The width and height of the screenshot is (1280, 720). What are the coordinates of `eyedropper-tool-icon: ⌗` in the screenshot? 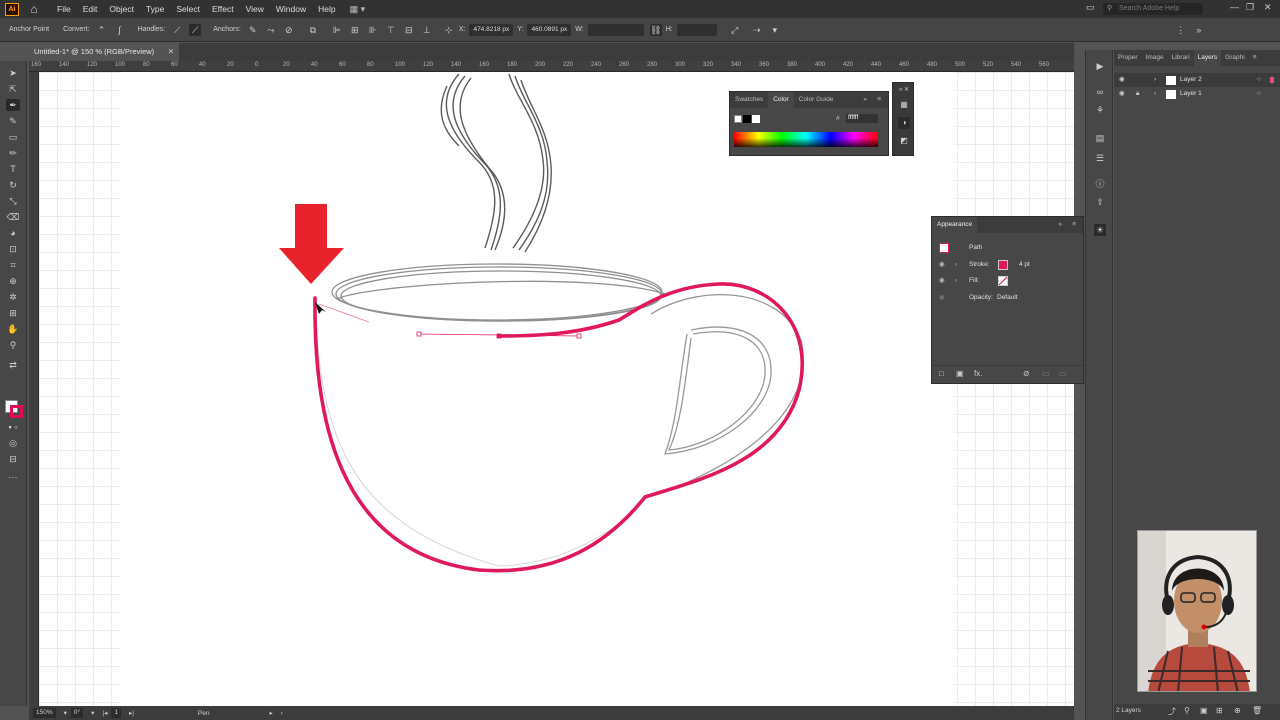 It's located at (13, 265).